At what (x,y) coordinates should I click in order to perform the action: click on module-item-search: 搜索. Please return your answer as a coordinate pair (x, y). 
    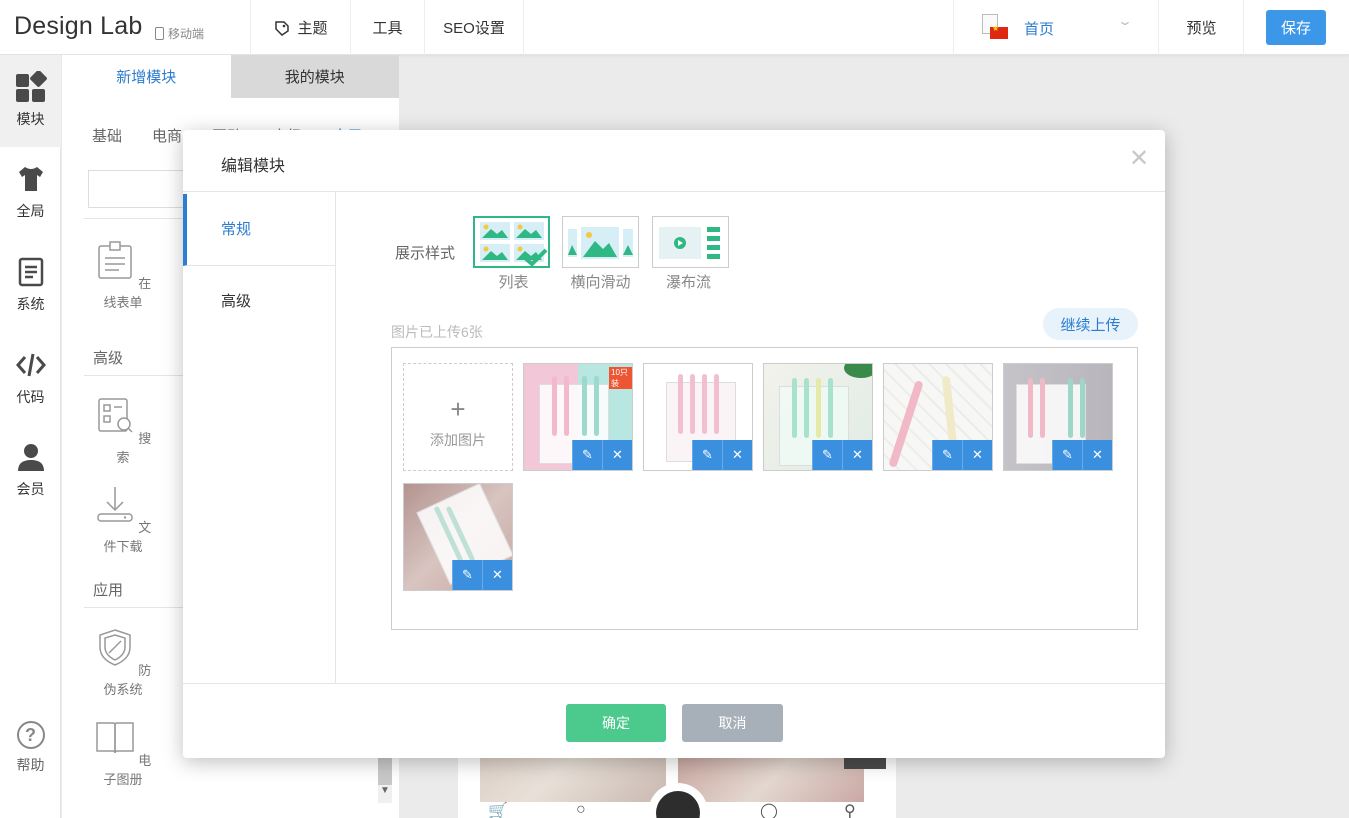
    Looking at the image, I should click on (123, 430).